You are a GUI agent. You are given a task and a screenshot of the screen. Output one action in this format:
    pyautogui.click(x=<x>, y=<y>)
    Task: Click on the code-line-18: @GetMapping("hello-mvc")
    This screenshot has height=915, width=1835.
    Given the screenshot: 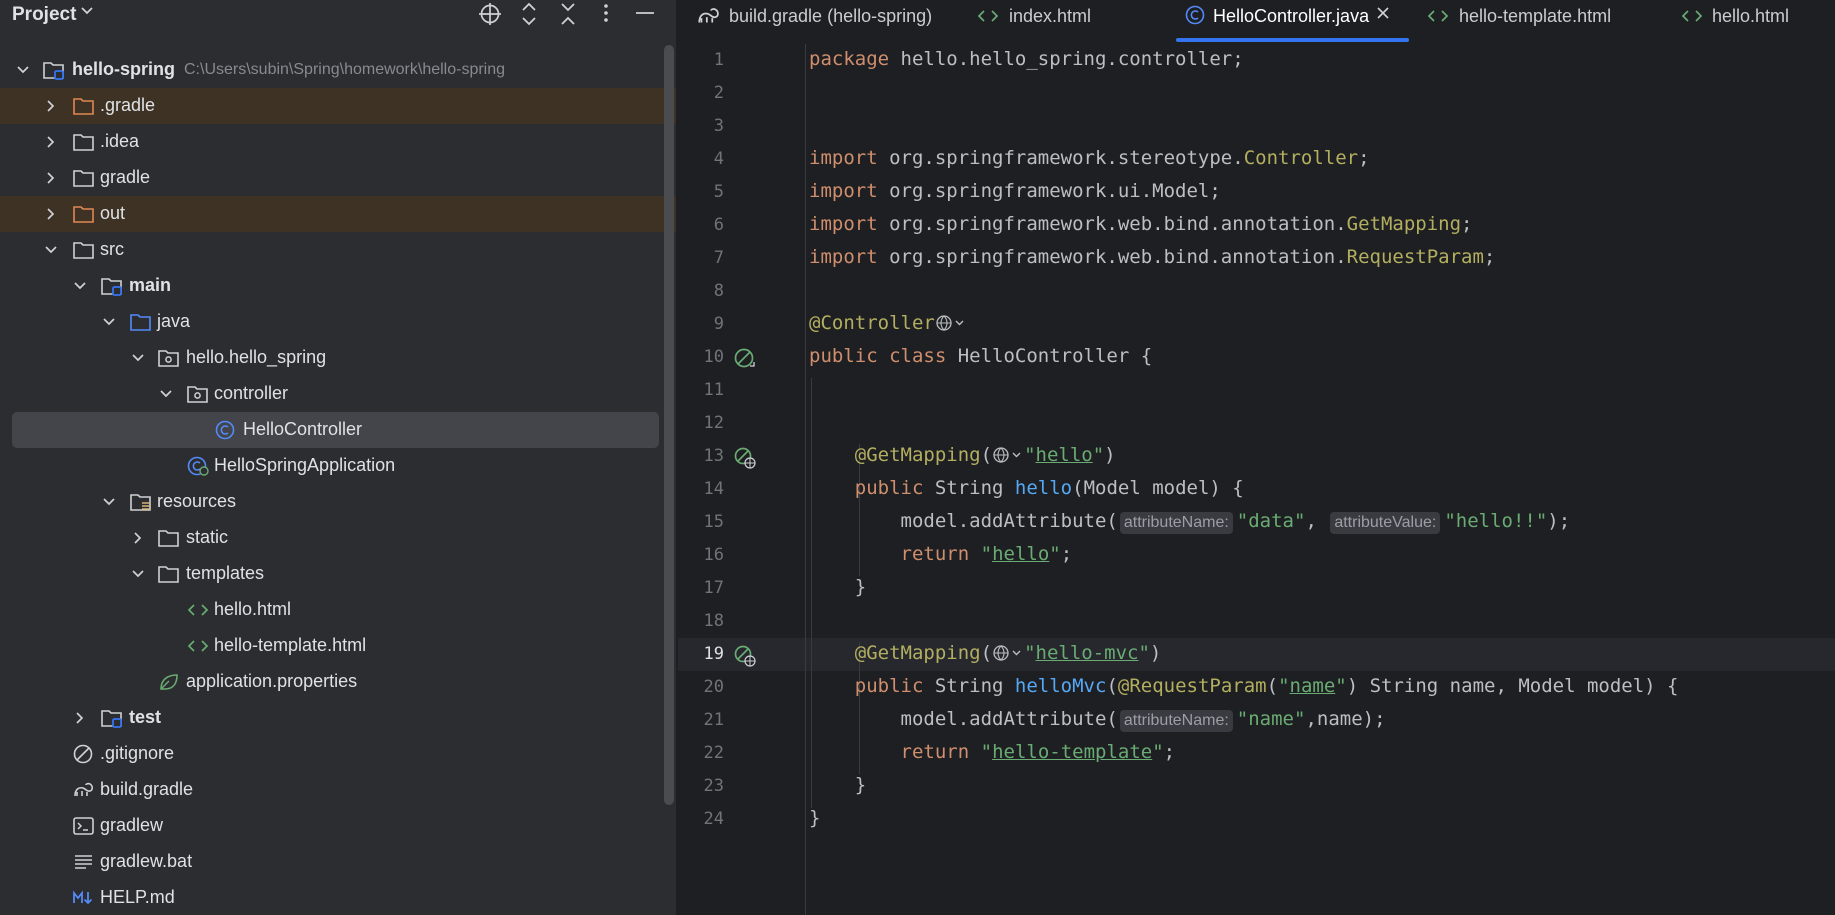 What is the action you would take?
    pyautogui.click(x=985, y=654)
    